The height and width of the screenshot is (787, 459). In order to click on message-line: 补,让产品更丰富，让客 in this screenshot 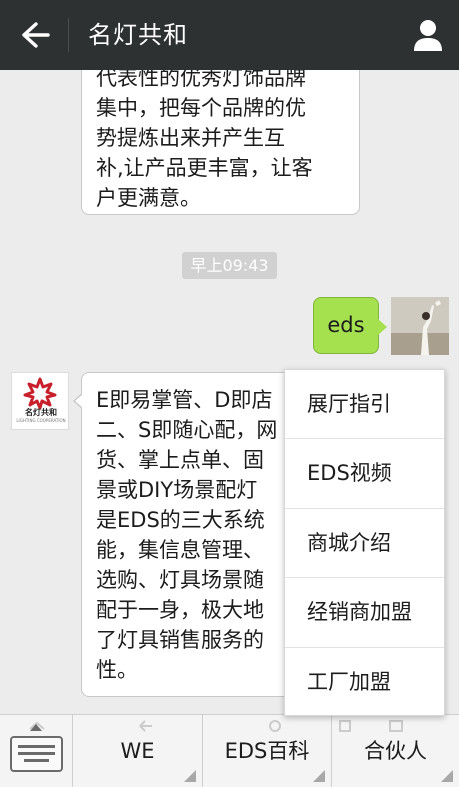, I will do `click(204, 168)`.